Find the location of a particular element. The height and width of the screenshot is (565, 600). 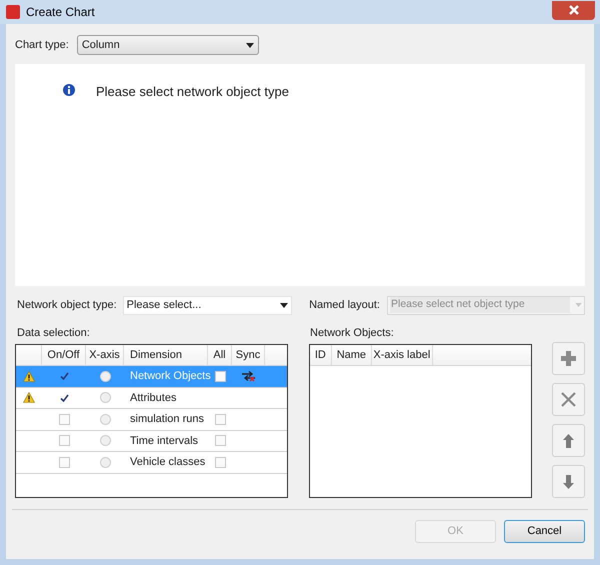

info-icon is located at coordinates (69, 90).